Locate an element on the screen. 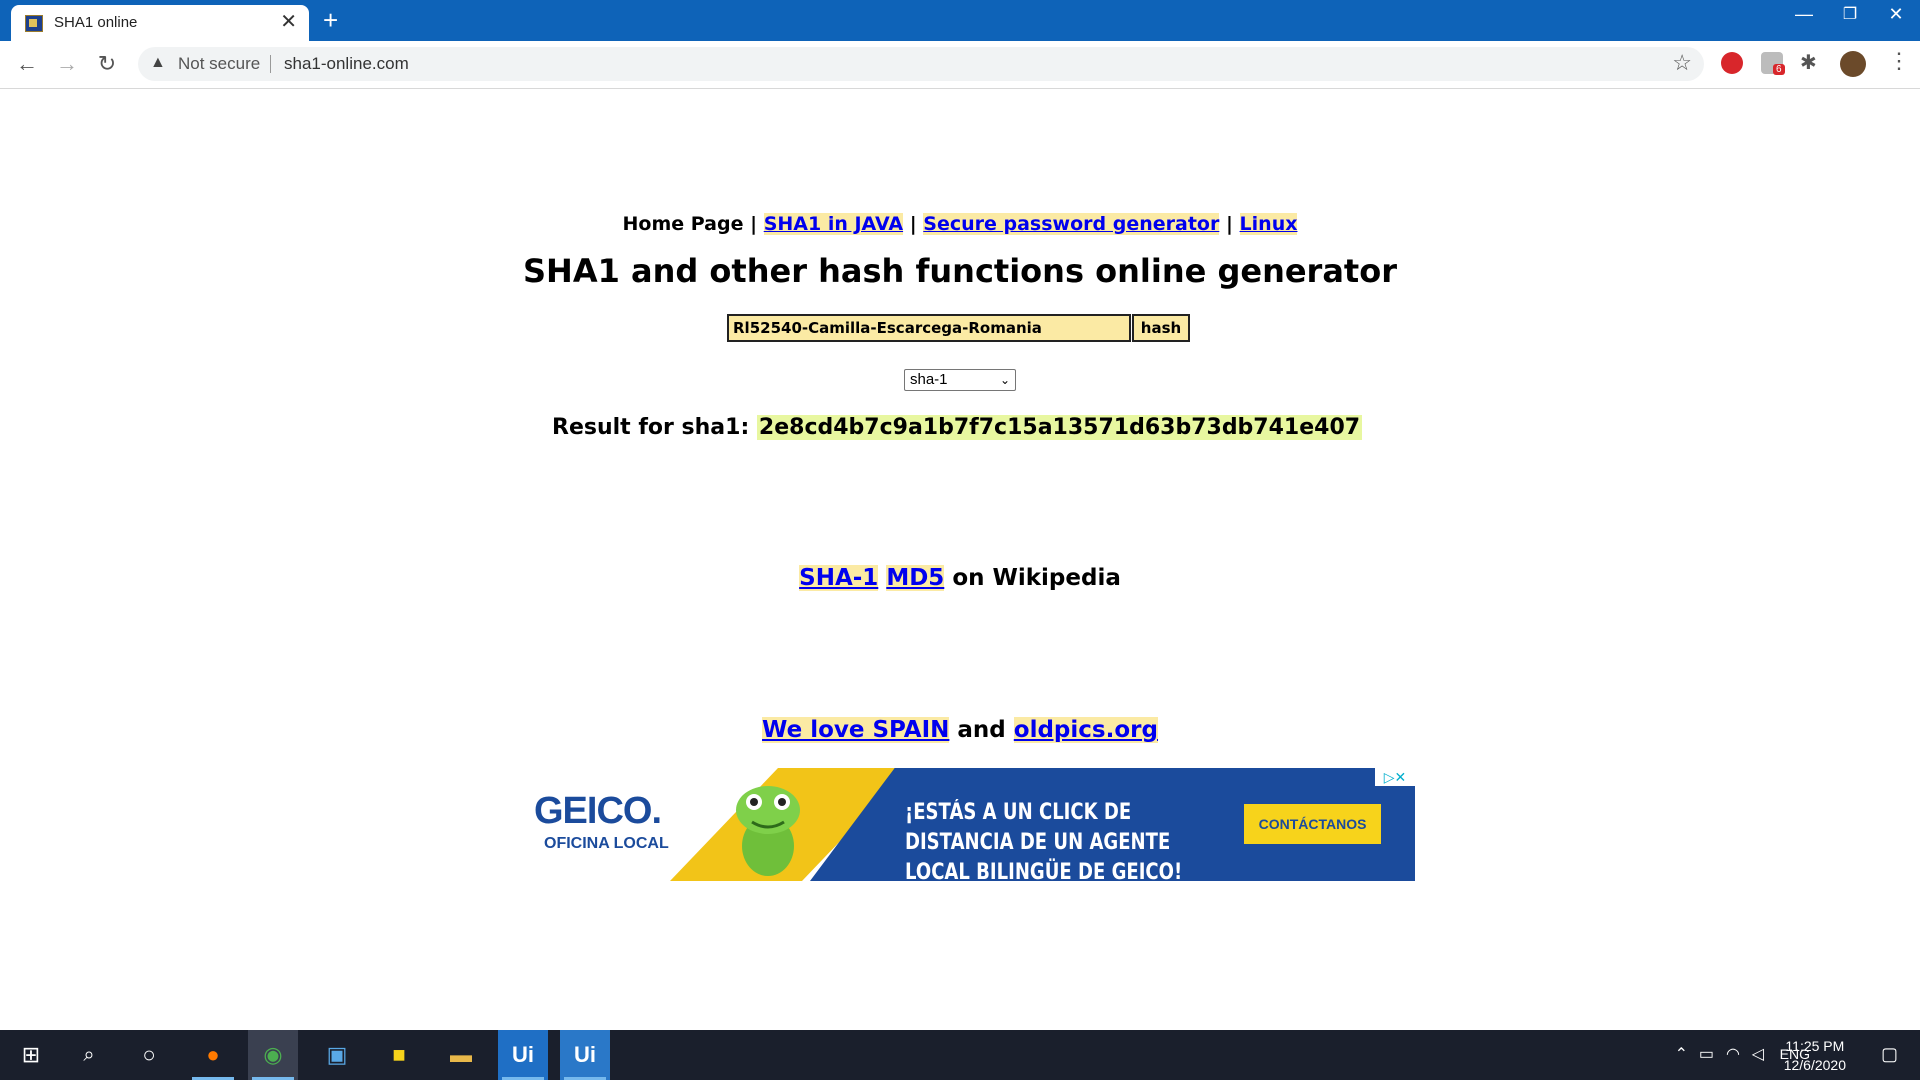  new-tab-icon: + is located at coordinates (330, 20).